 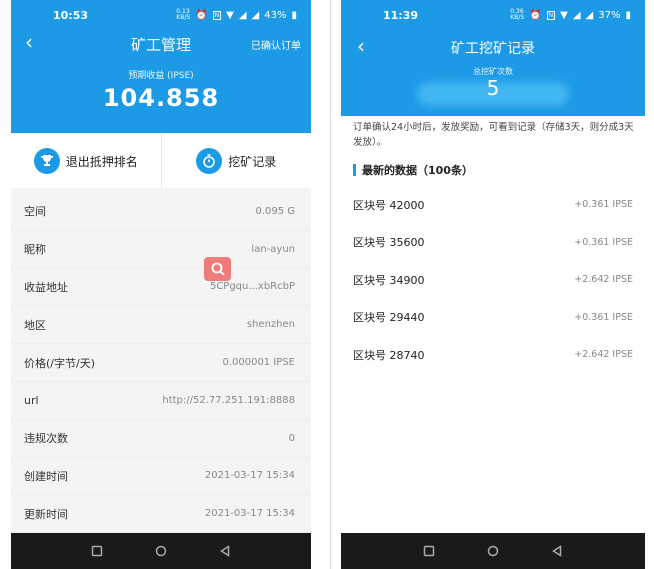 I want to click on record-block: 区块号 29440, so click(x=389, y=318).